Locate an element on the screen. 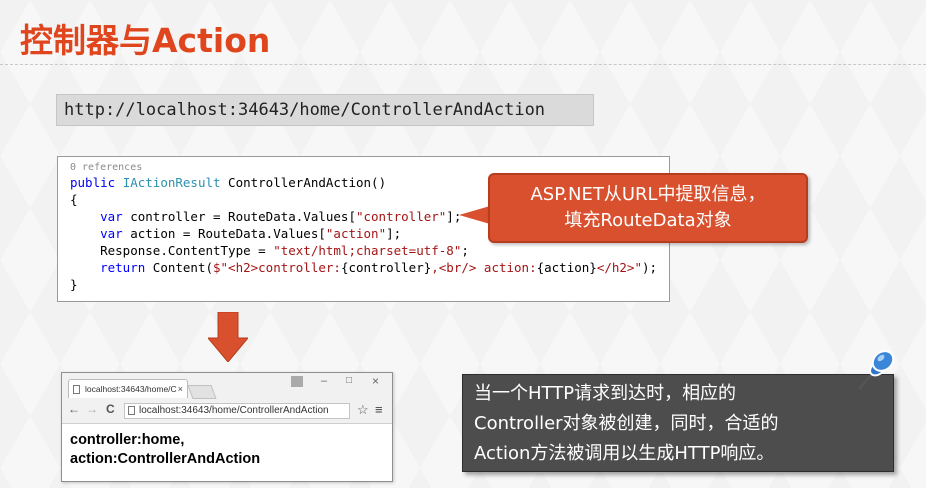 The height and width of the screenshot is (488, 926). minimize-button: – is located at coordinates (324, 381).